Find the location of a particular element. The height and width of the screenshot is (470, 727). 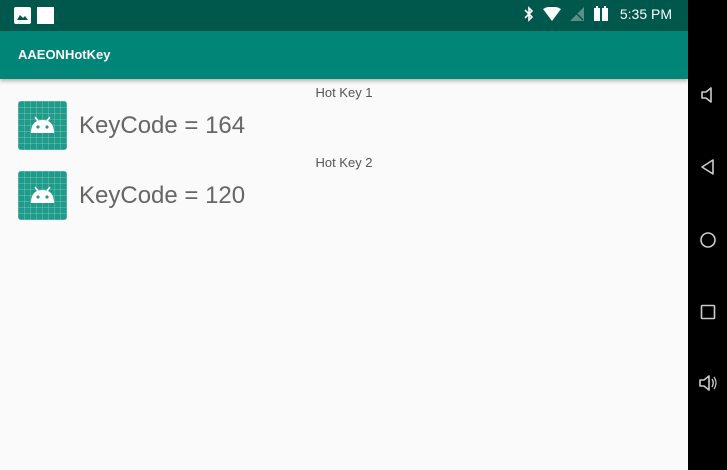

back-icon is located at coordinates (708, 167).